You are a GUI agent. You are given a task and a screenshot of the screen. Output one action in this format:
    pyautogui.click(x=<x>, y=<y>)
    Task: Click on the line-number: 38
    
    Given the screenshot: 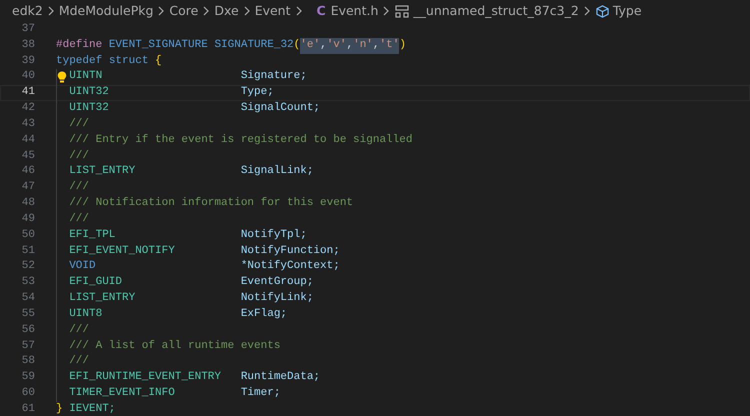 What is the action you would take?
    pyautogui.click(x=27, y=45)
    